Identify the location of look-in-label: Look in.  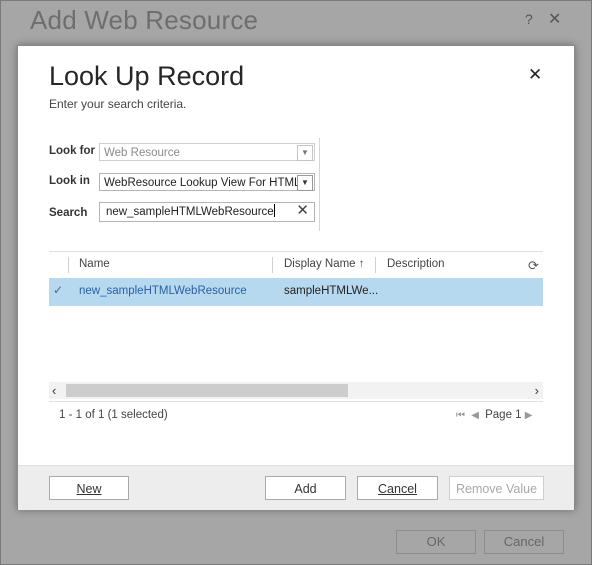
(69, 181).